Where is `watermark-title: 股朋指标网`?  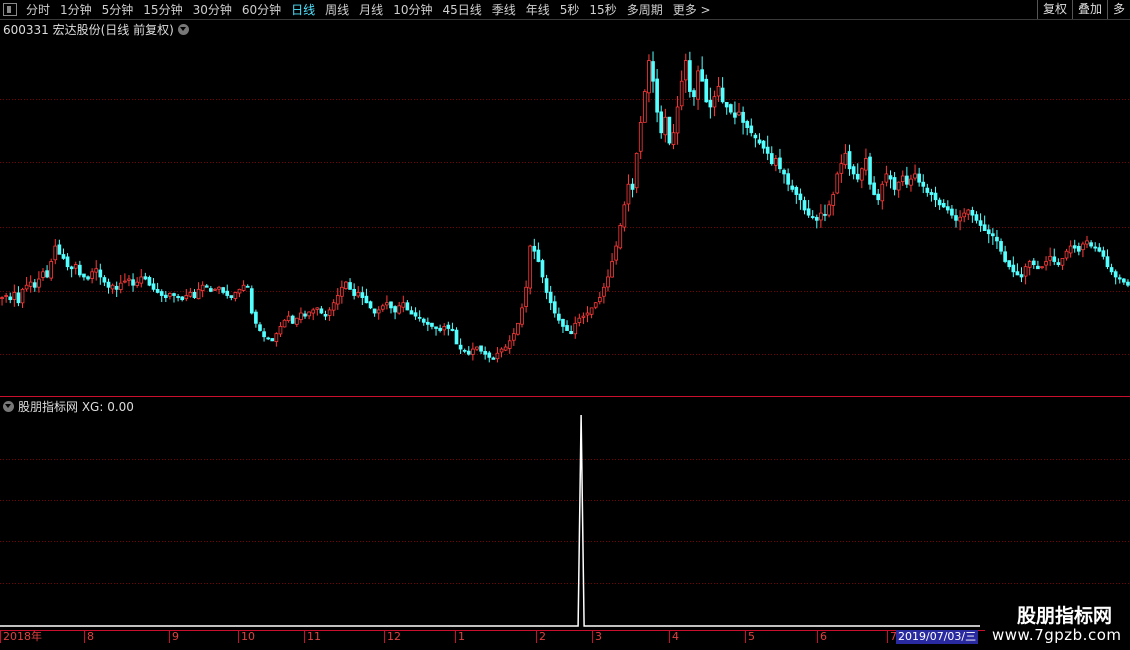 watermark-title: 股朋指标网 is located at coordinates (1065, 616).